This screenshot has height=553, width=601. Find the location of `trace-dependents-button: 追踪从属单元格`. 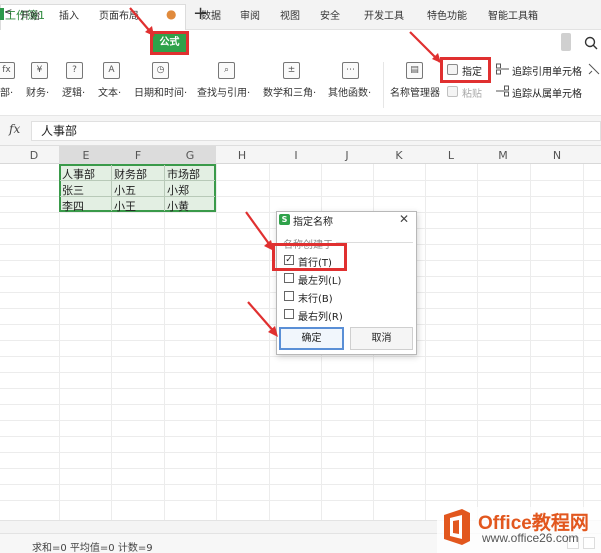

trace-dependents-button: 追踪从属单元格 is located at coordinates (547, 92).